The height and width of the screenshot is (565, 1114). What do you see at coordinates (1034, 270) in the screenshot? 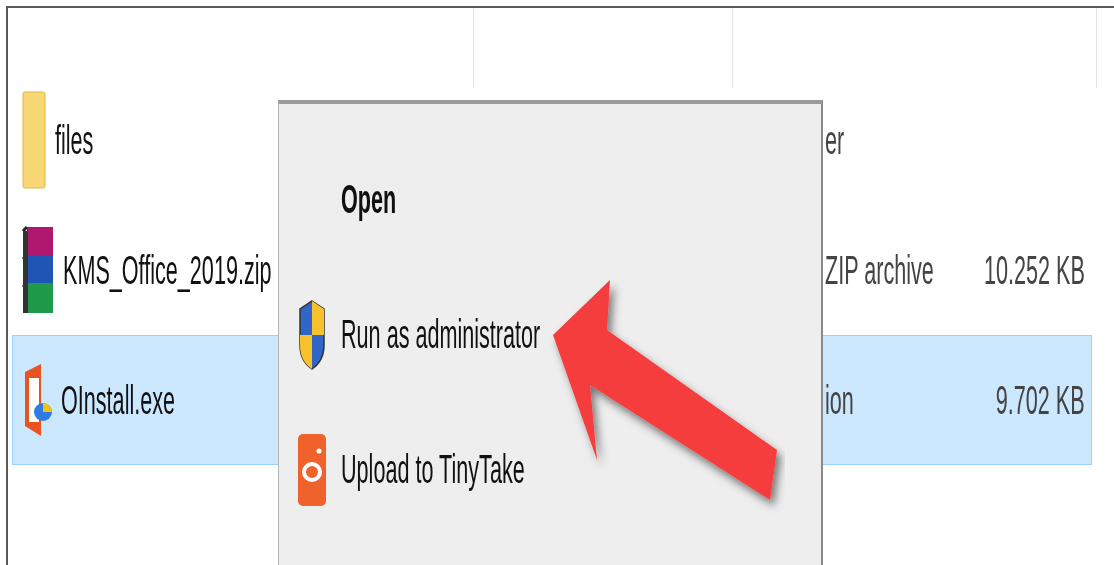
I see `file-size: 10.252 KB` at bounding box center [1034, 270].